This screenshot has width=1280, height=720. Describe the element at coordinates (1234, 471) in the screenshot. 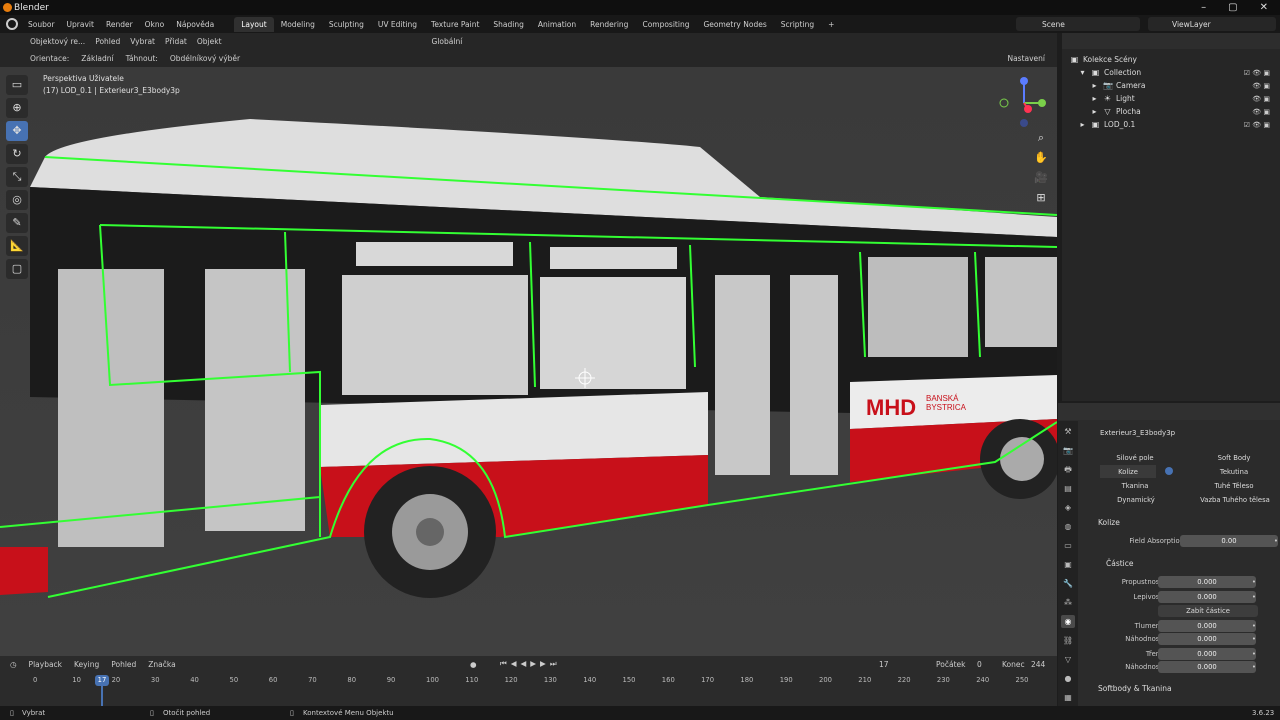

I see `fluid-button: Tekutina` at that location.